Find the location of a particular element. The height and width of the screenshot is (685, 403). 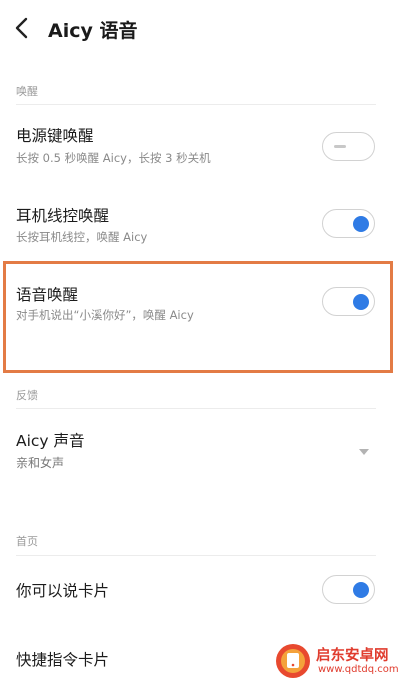

row-title-you-can-say-card: 你可以说卡片 is located at coordinates (63, 591).